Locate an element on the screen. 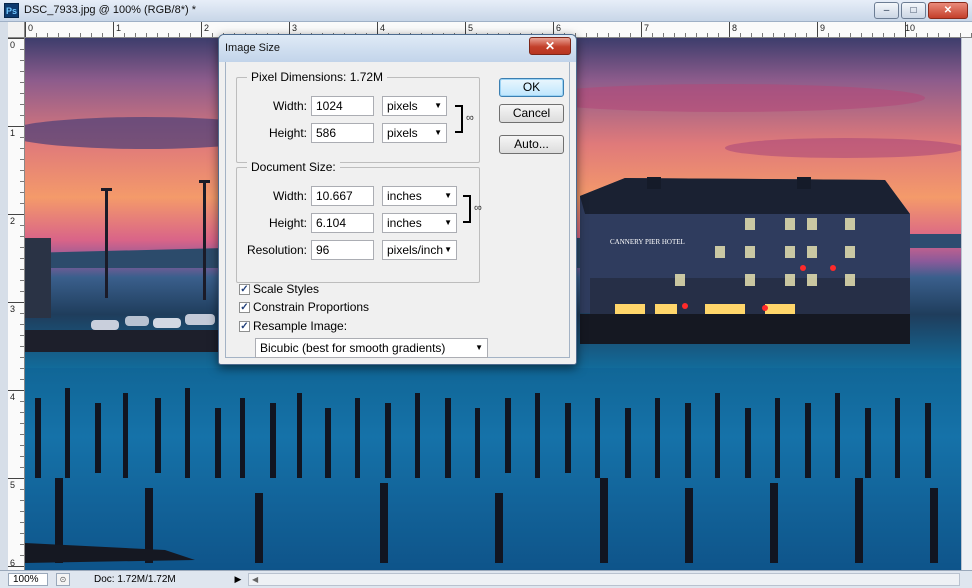  dialog-close-button: ✕ is located at coordinates (550, 46).